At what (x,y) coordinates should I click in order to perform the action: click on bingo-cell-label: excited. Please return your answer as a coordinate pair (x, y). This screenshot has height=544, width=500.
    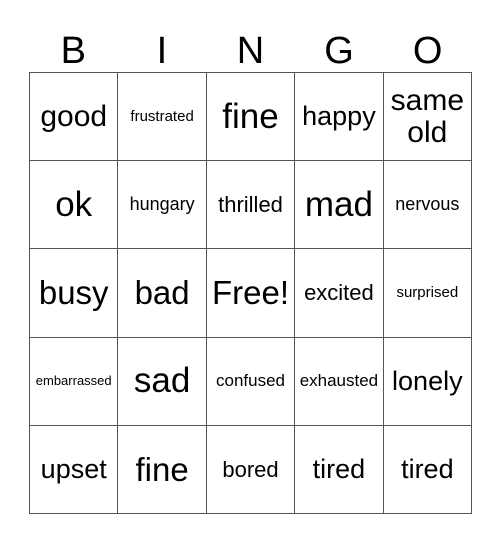
    Looking at the image, I should click on (339, 293).